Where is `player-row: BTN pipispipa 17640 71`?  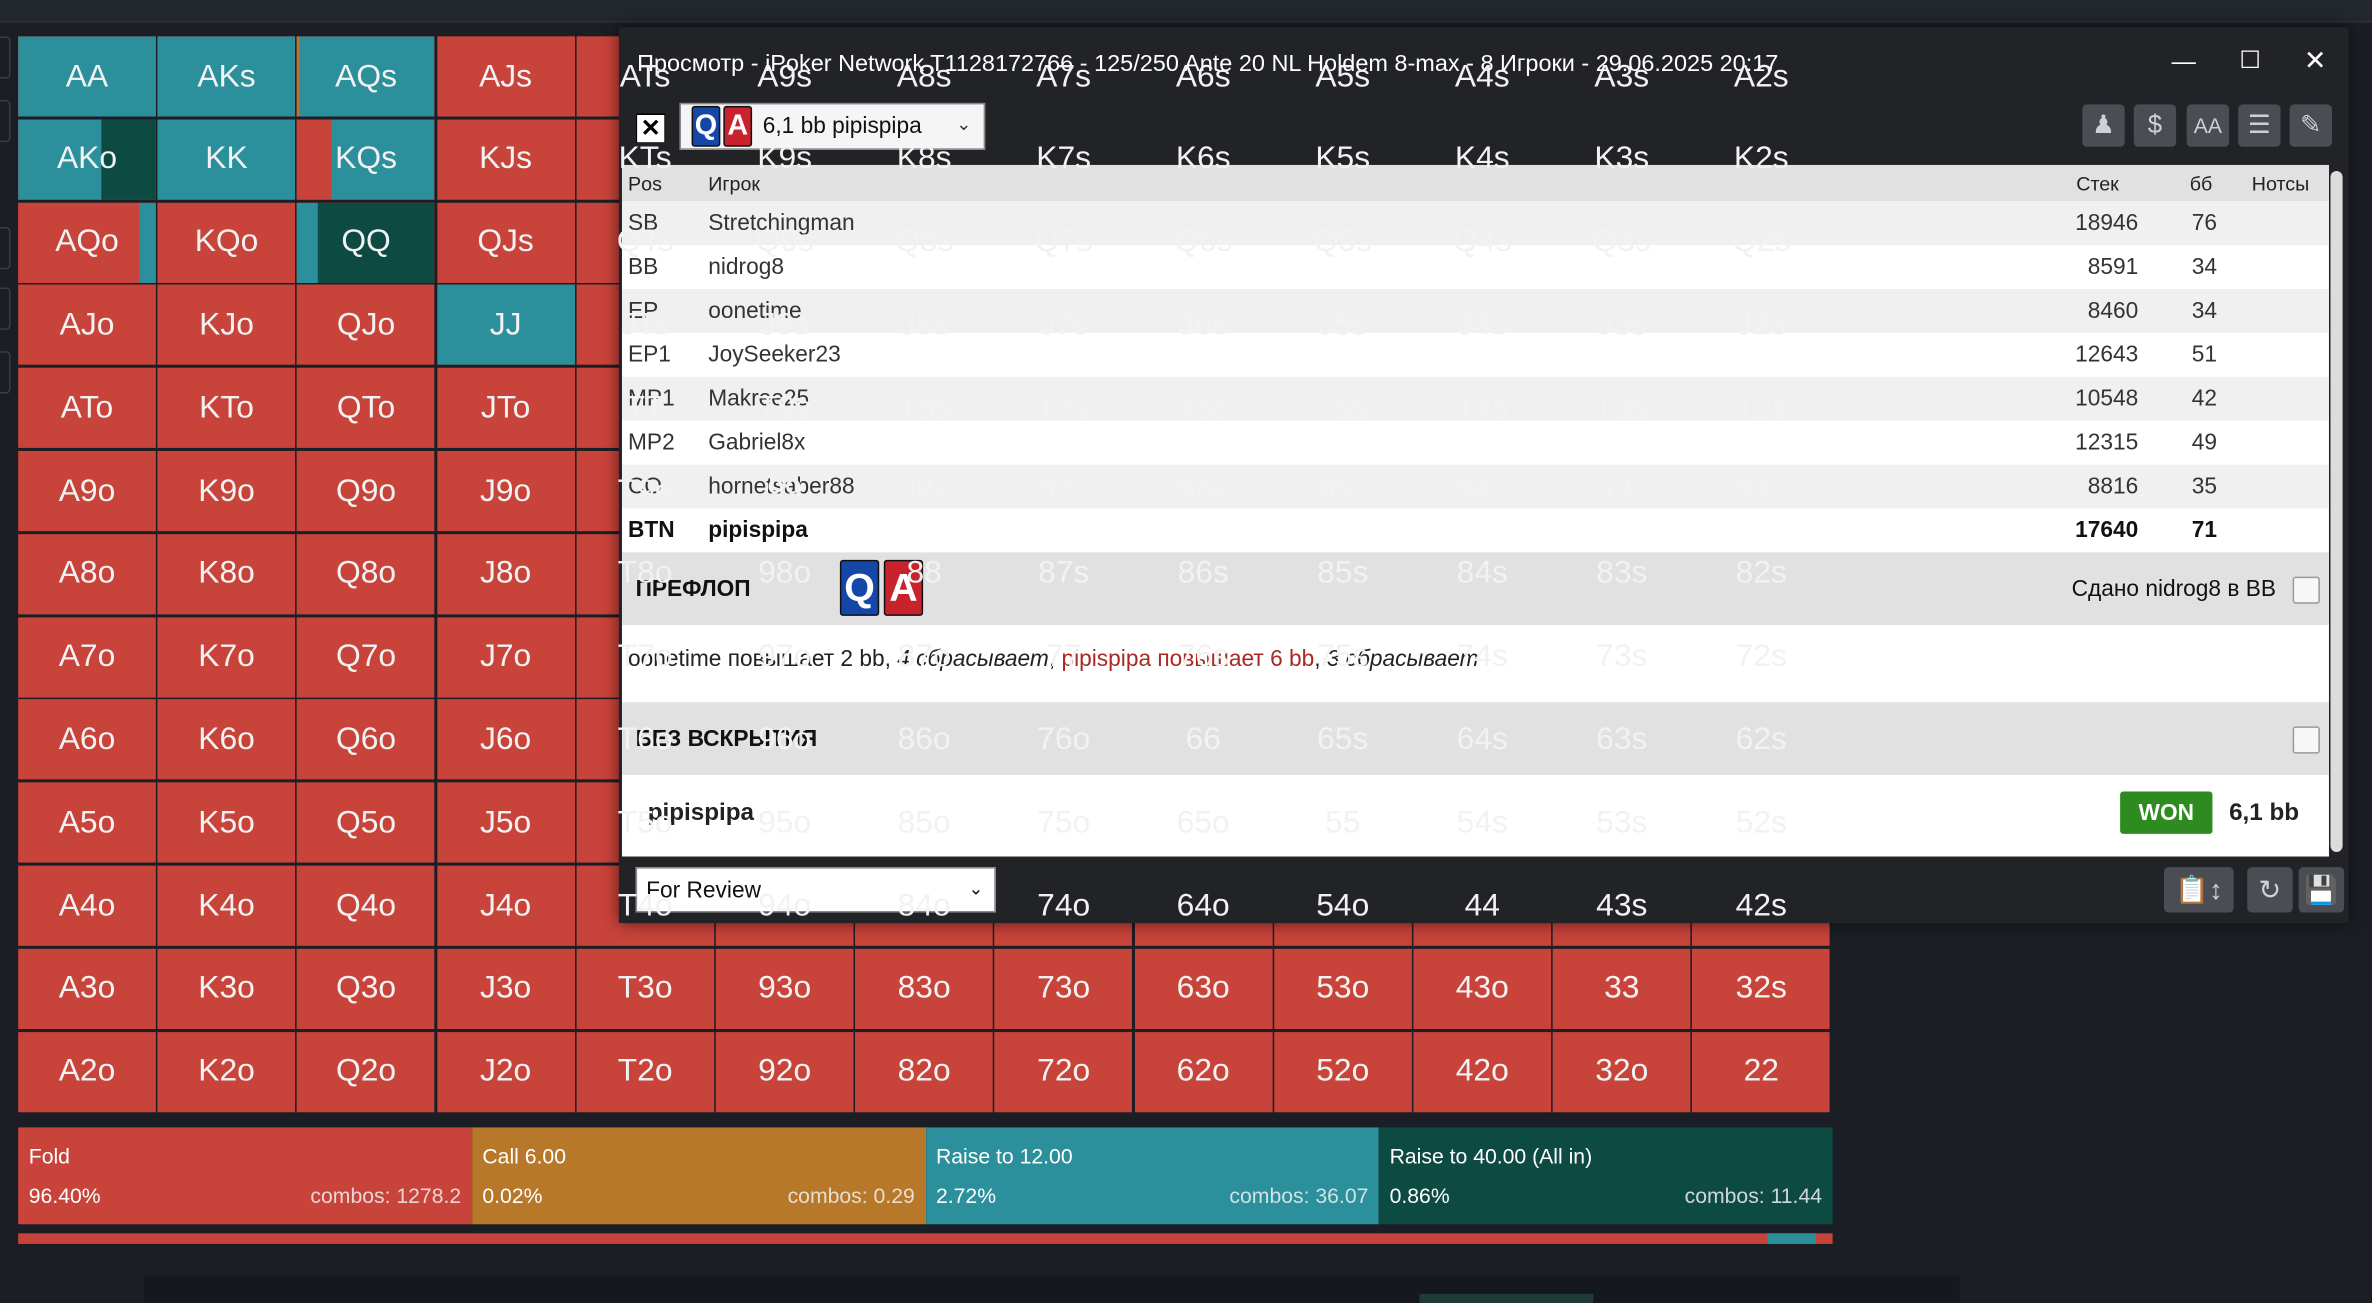 player-row: BTN pipispipa 17640 71 is located at coordinates (1475, 530).